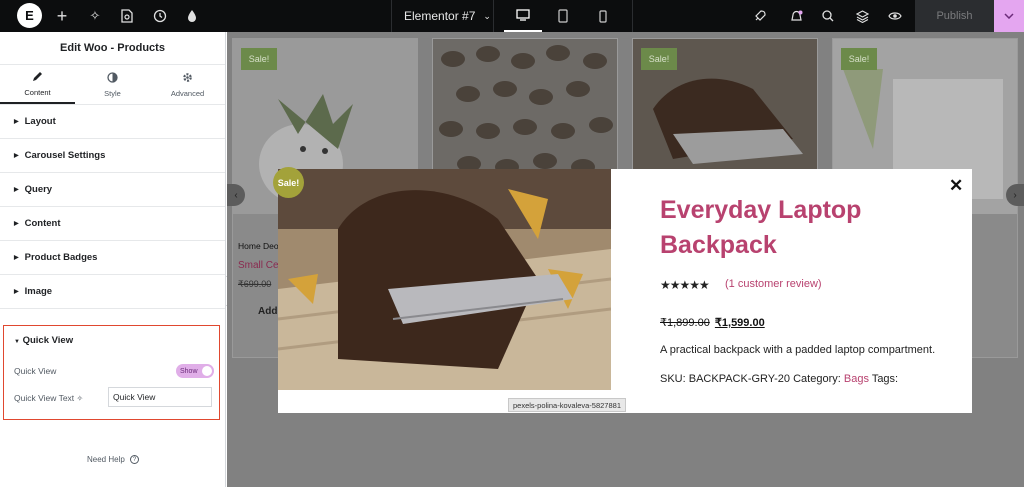 This screenshot has width=1024, height=487. What do you see at coordinates (61, 257) in the screenshot?
I see `section-label: Product Badges` at bounding box center [61, 257].